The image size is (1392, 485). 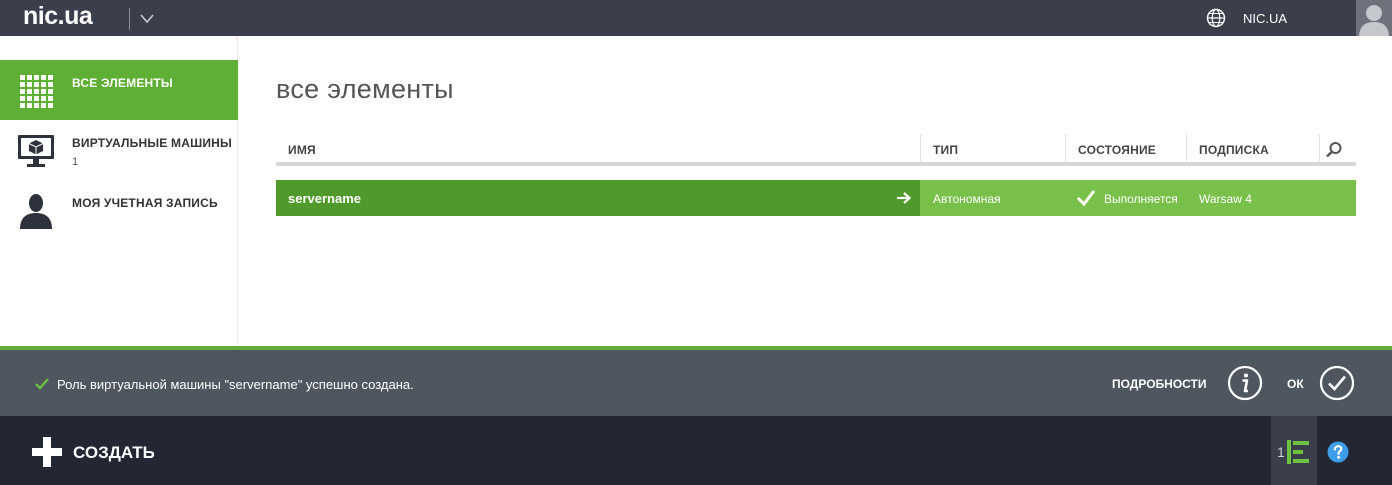 What do you see at coordinates (58, 16) in the screenshot?
I see `logo: nic.ua` at bounding box center [58, 16].